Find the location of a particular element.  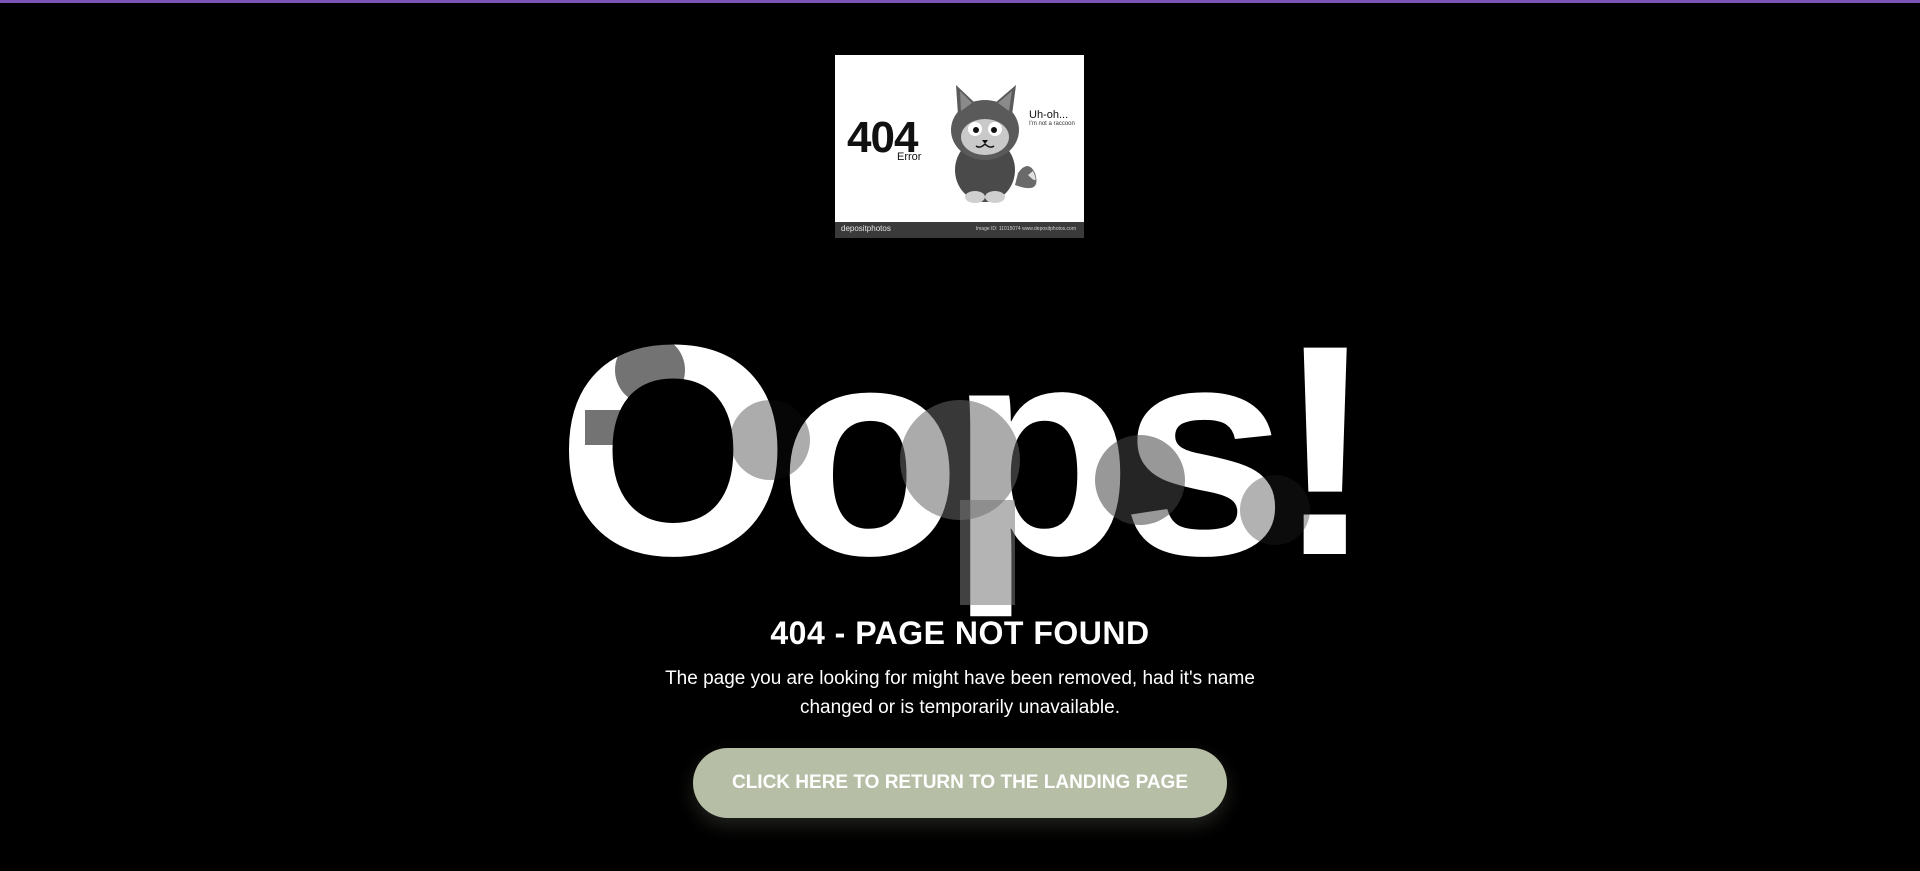

top-accent-bar is located at coordinates (960, 1).